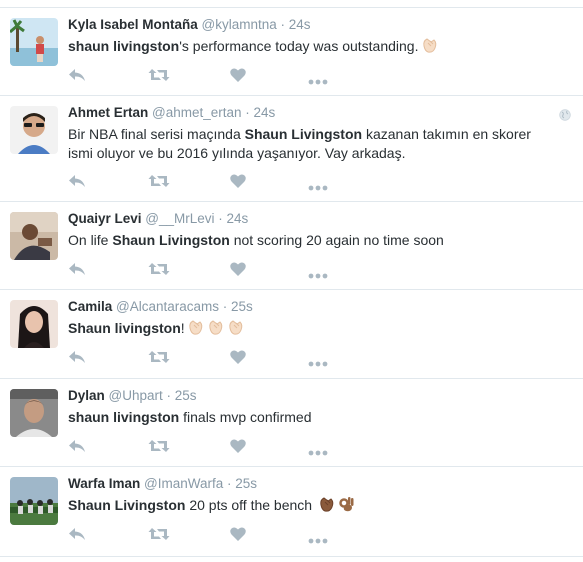 Image resolution: width=583 pixels, height=562 pixels. I want to click on tweet-header: Dylan @Uhpart · 25s, so click(132, 396).